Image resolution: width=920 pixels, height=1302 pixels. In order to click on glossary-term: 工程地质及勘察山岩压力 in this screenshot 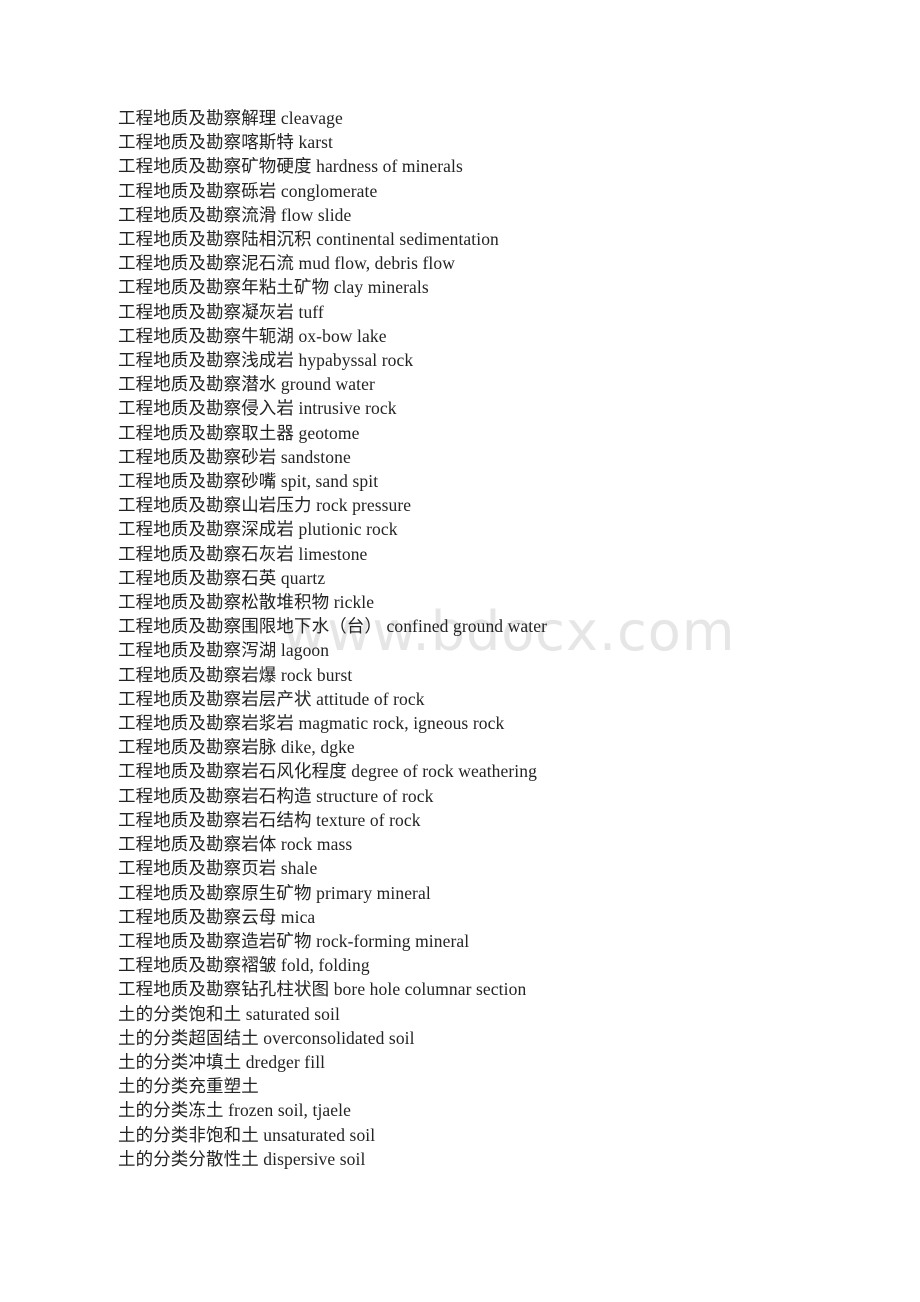, I will do `click(215, 505)`.